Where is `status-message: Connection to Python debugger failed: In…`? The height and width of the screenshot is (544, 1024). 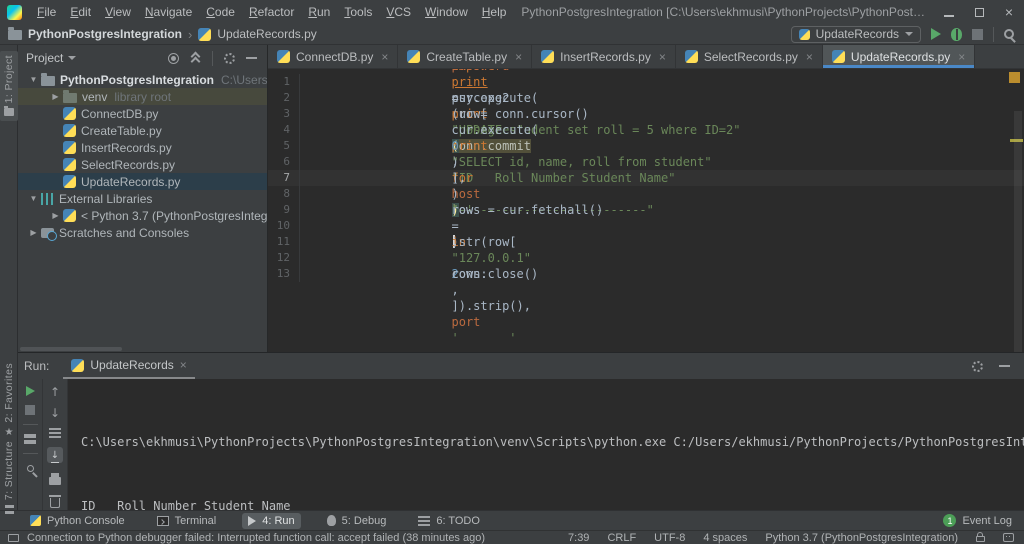
status-message: Connection to Python debugger failed: In… is located at coordinates (256, 538).